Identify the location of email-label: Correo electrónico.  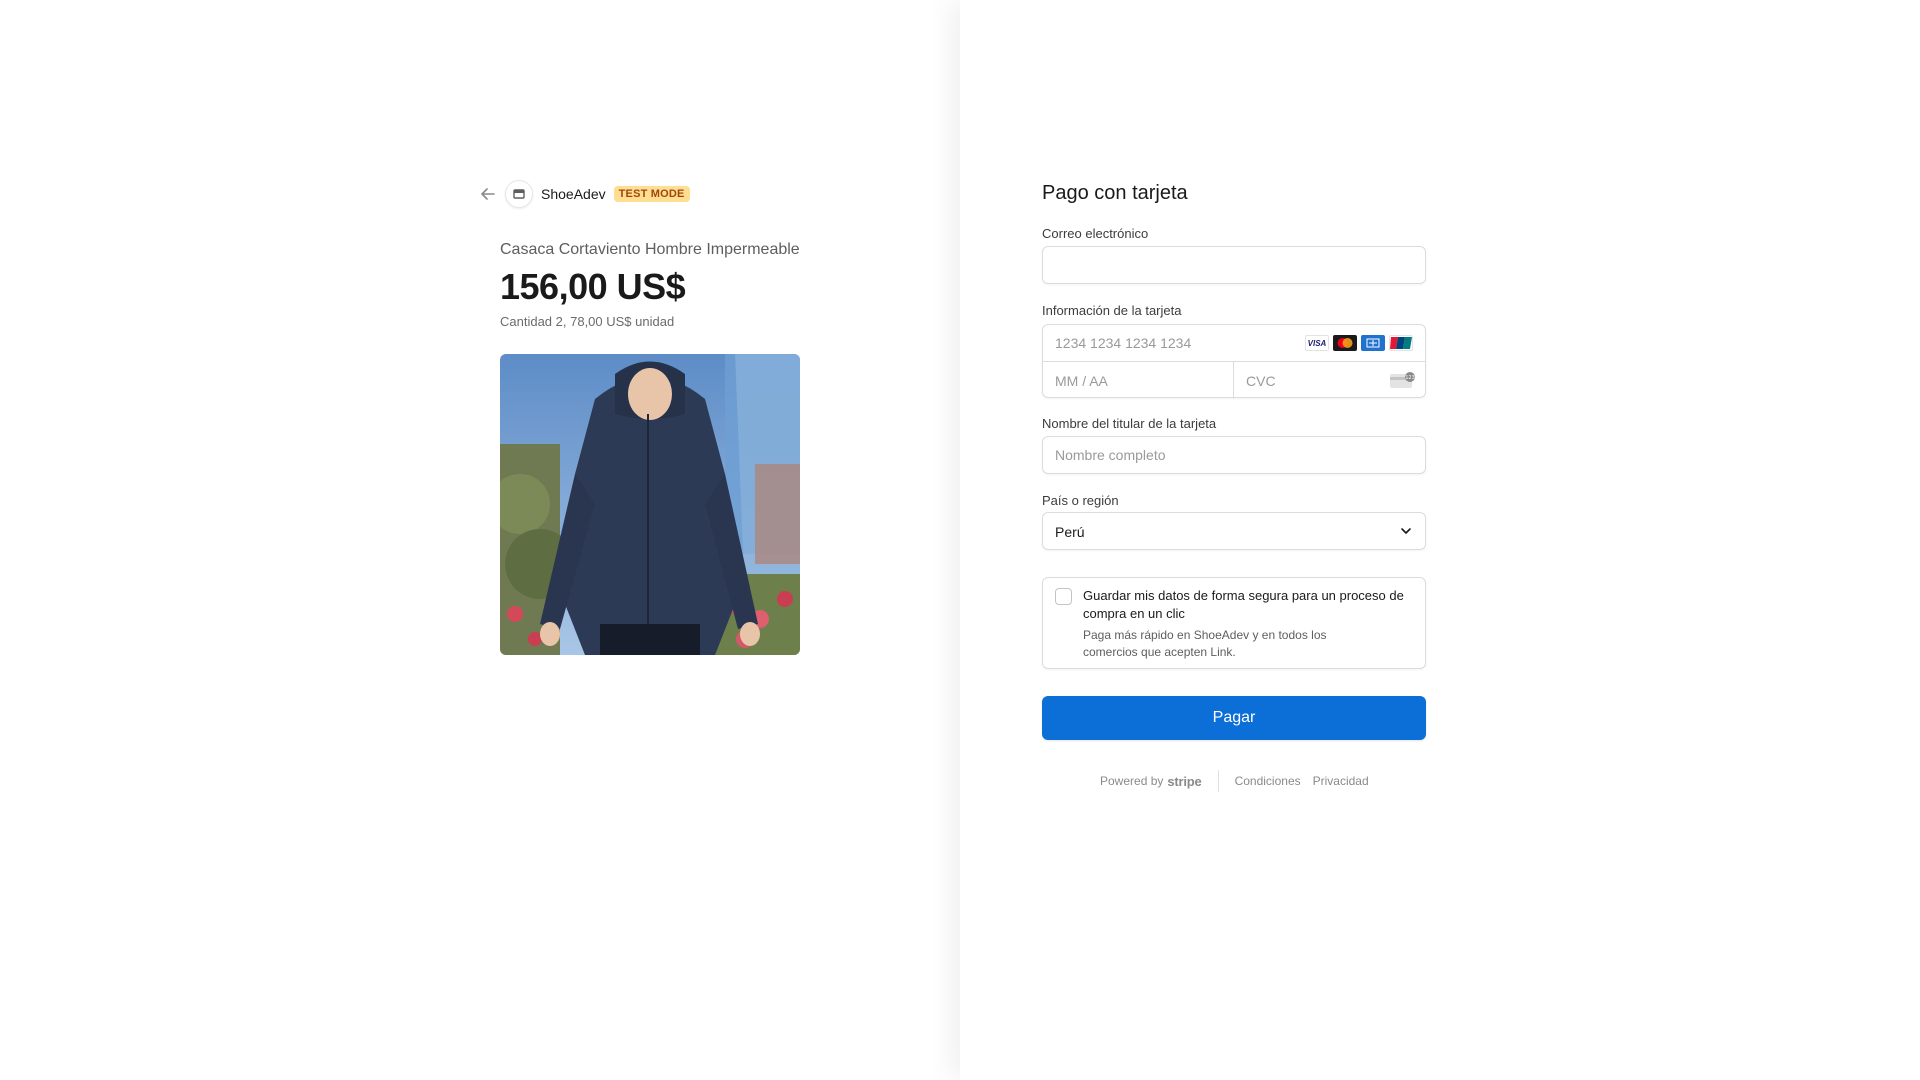
(1095, 233).